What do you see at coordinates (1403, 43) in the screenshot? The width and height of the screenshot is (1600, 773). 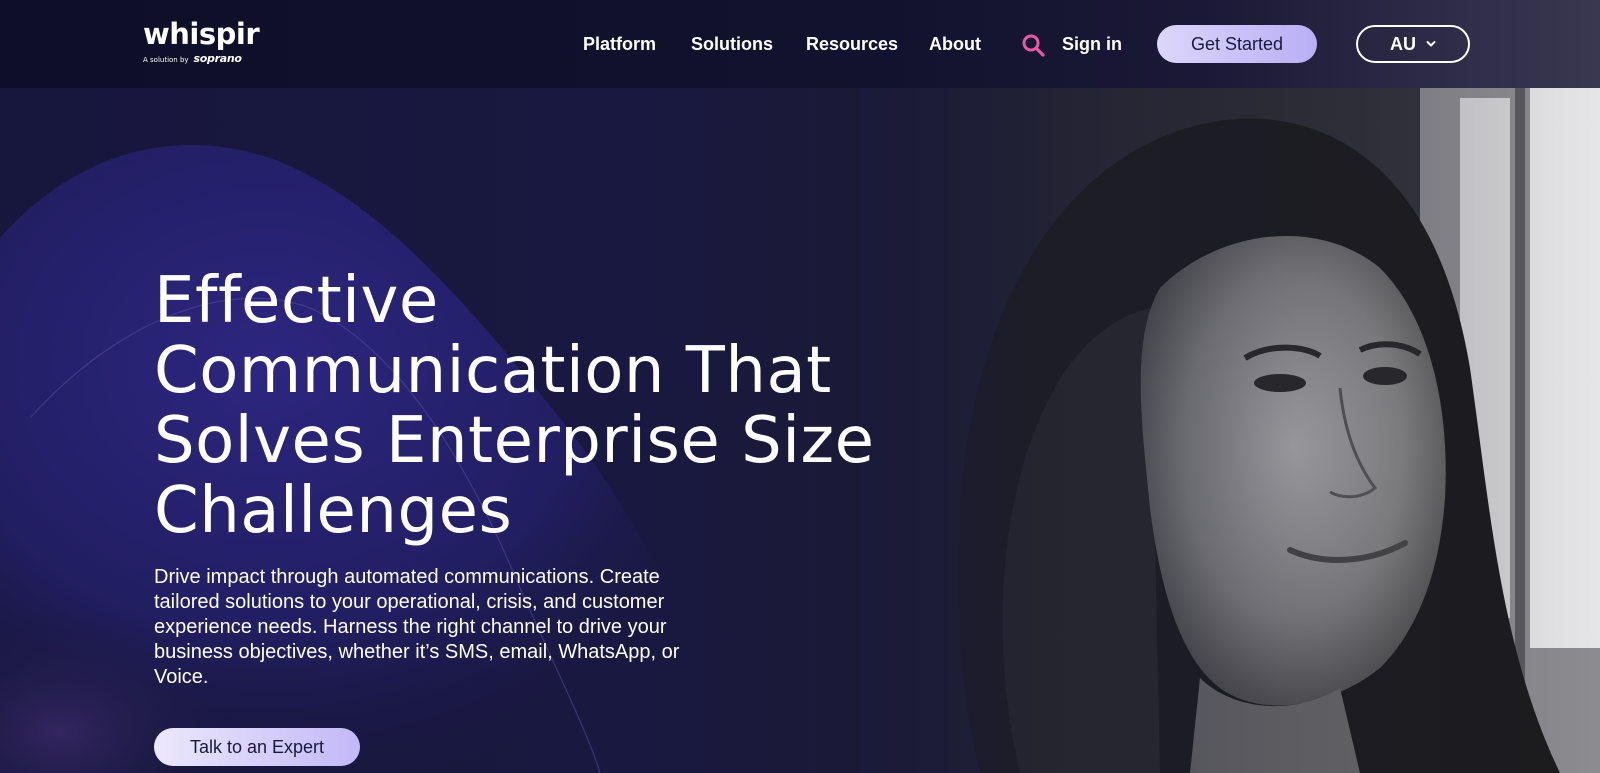 I see `region-label: AU` at bounding box center [1403, 43].